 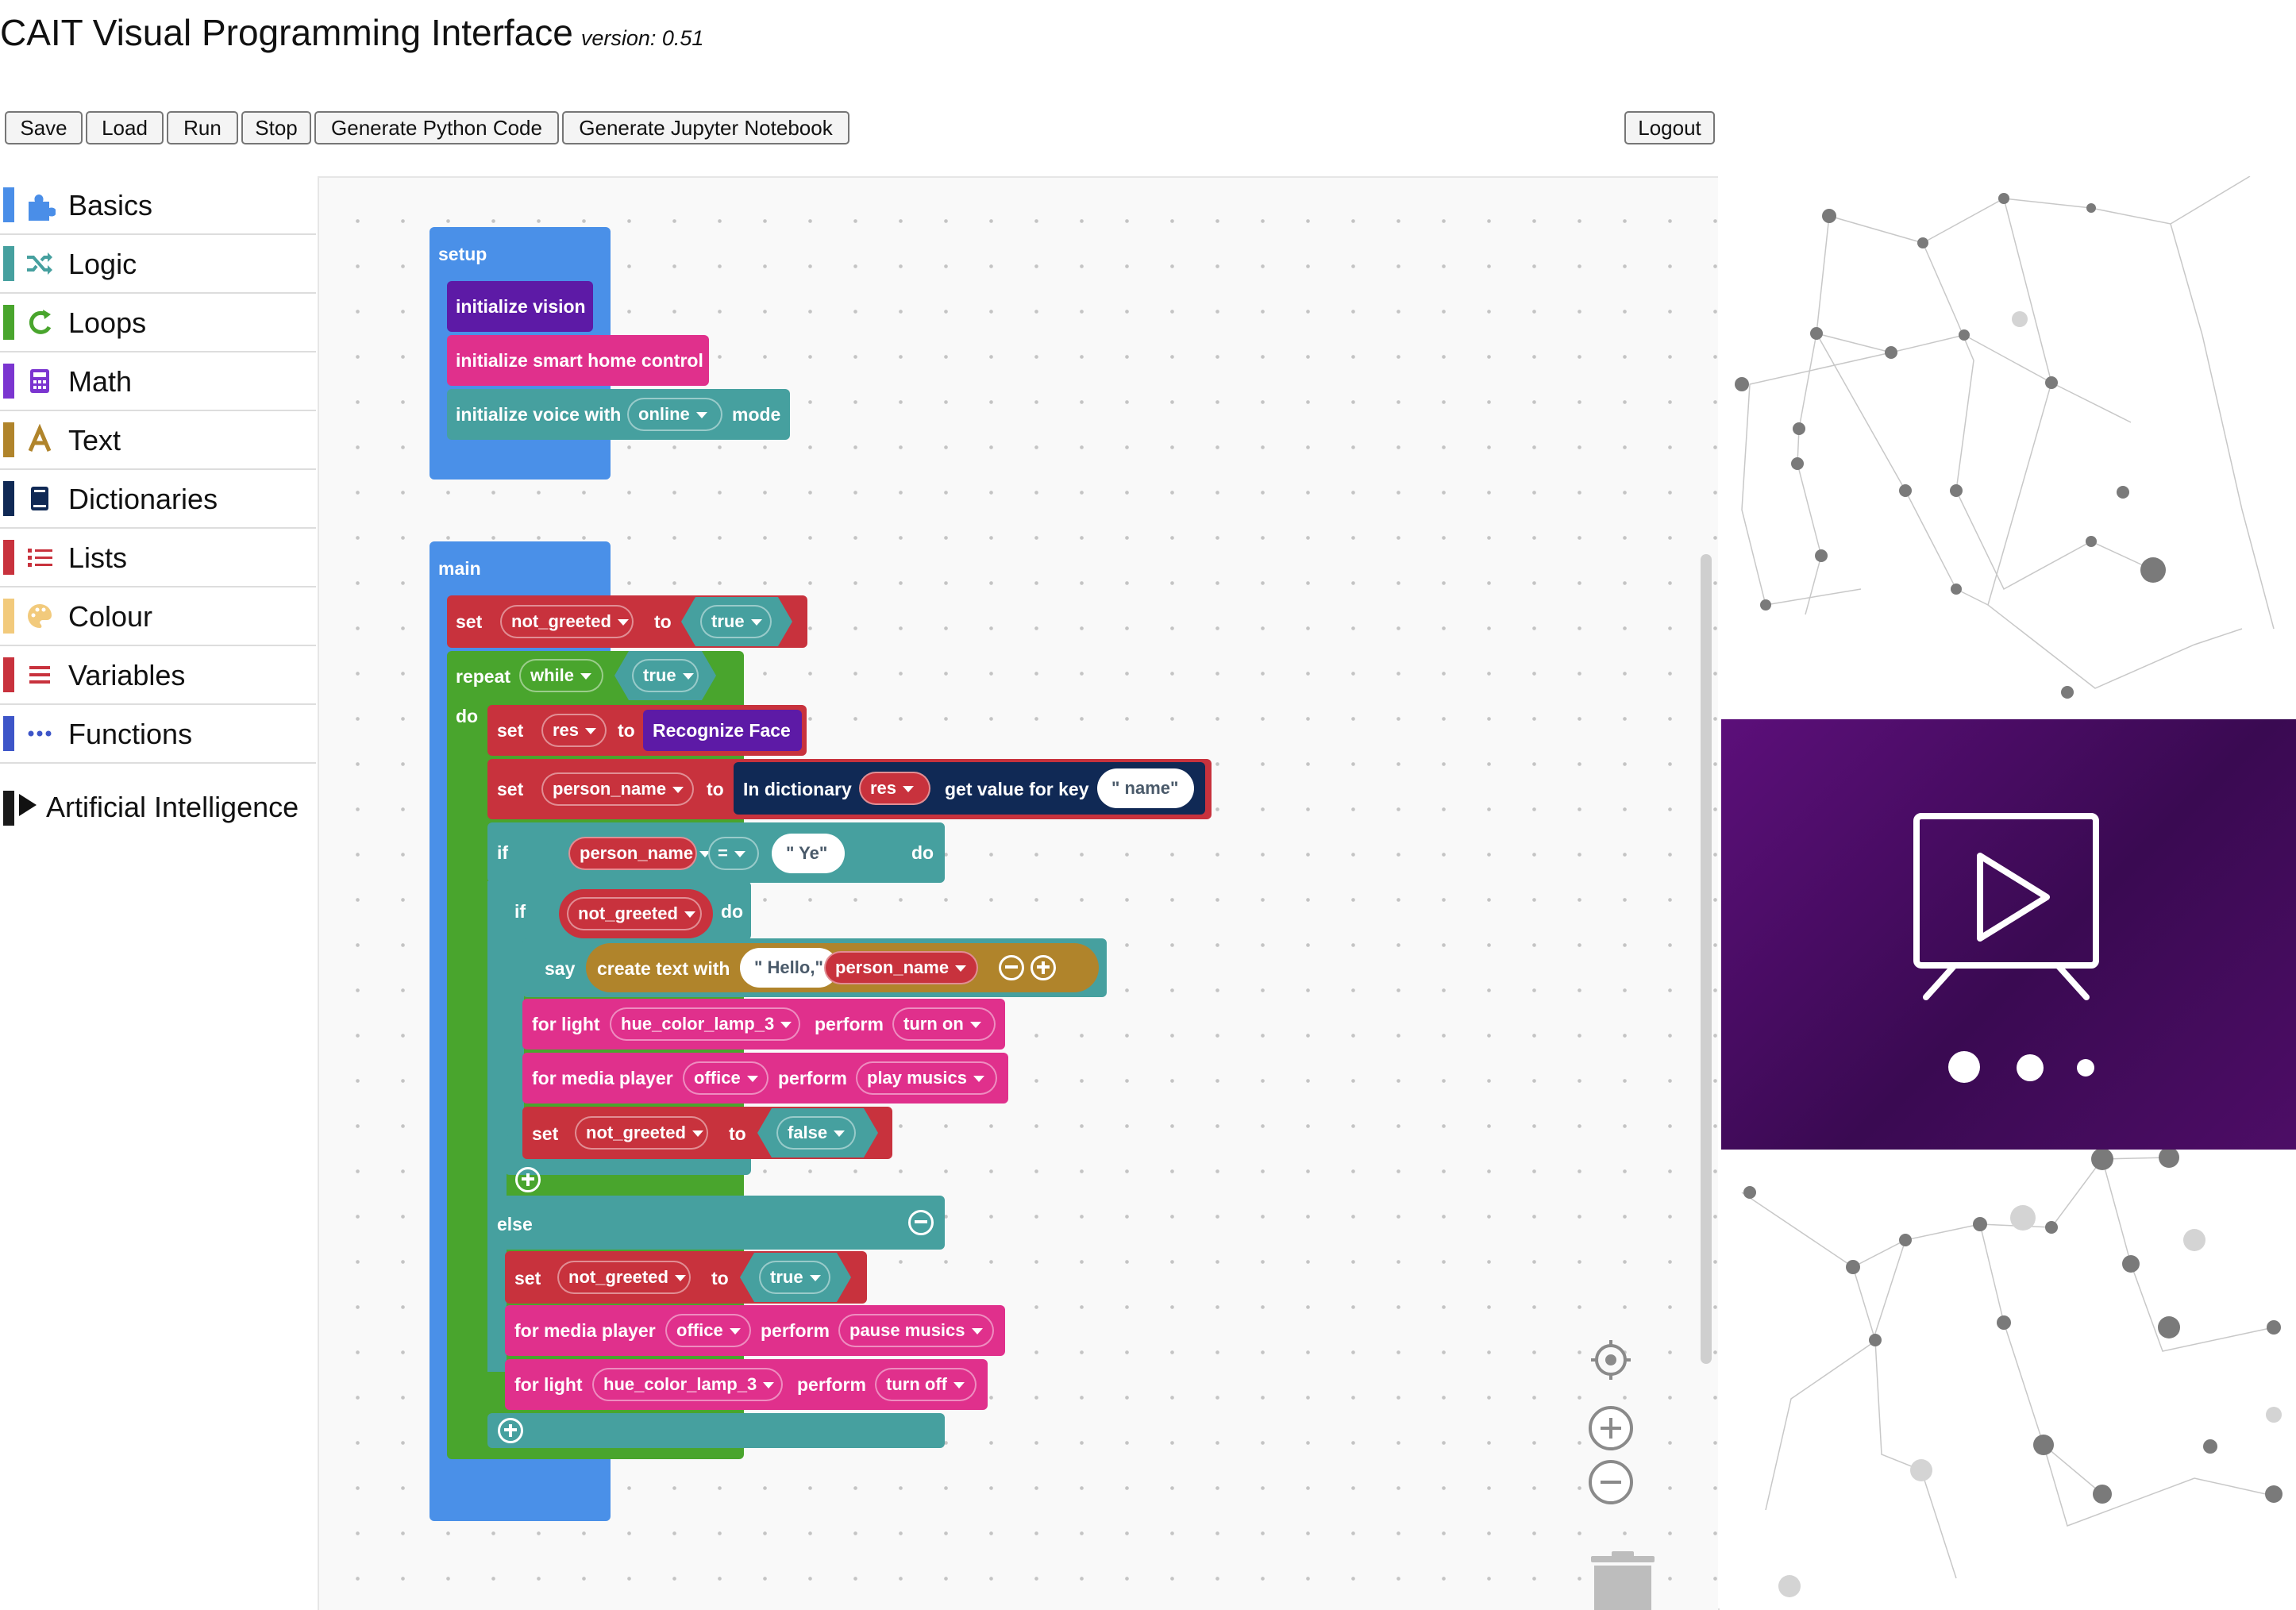 I want to click on category-text: Text, so click(x=158, y=440).